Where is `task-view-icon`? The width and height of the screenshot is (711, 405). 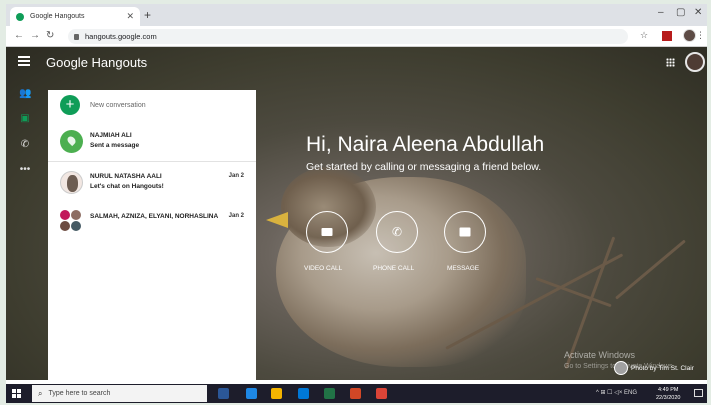 task-view-icon is located at coordinates (223, 393).